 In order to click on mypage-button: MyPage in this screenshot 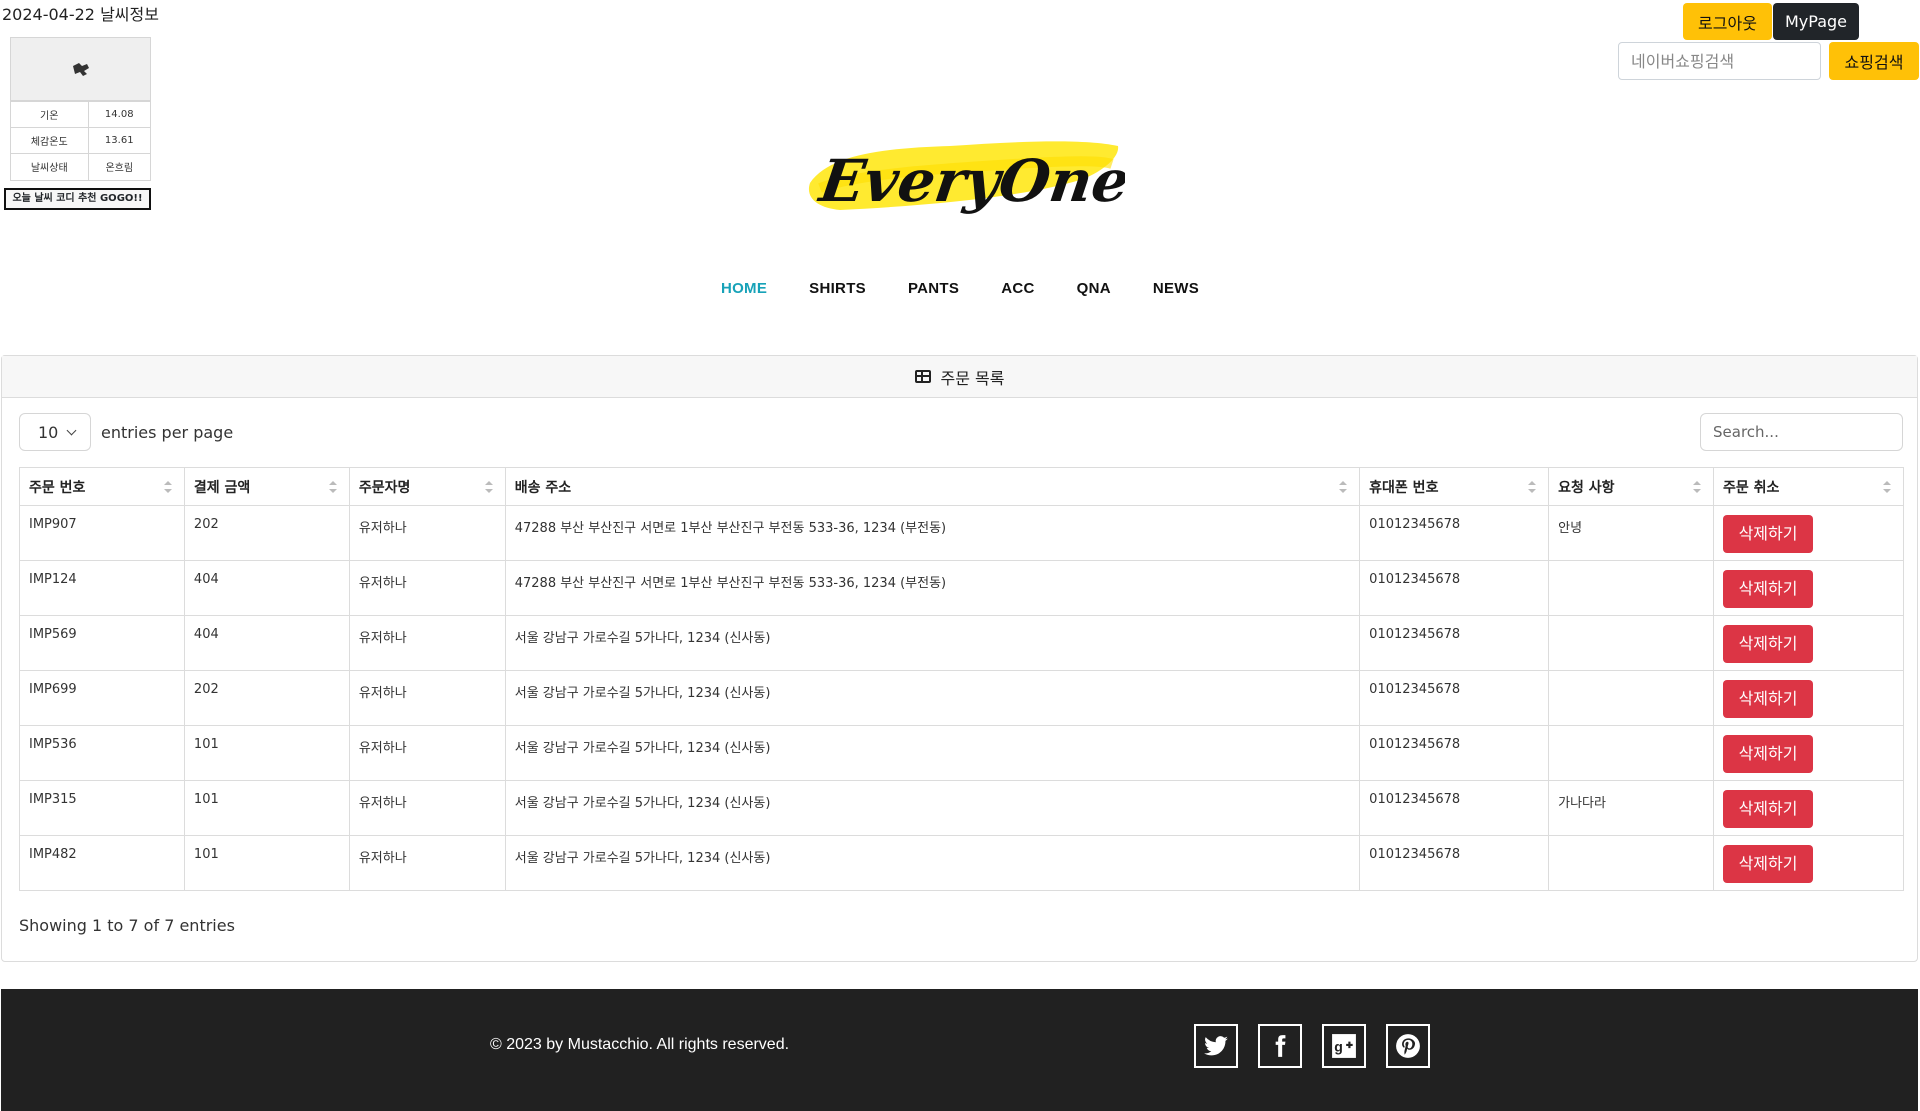, I will do `click(1816, 21)`.